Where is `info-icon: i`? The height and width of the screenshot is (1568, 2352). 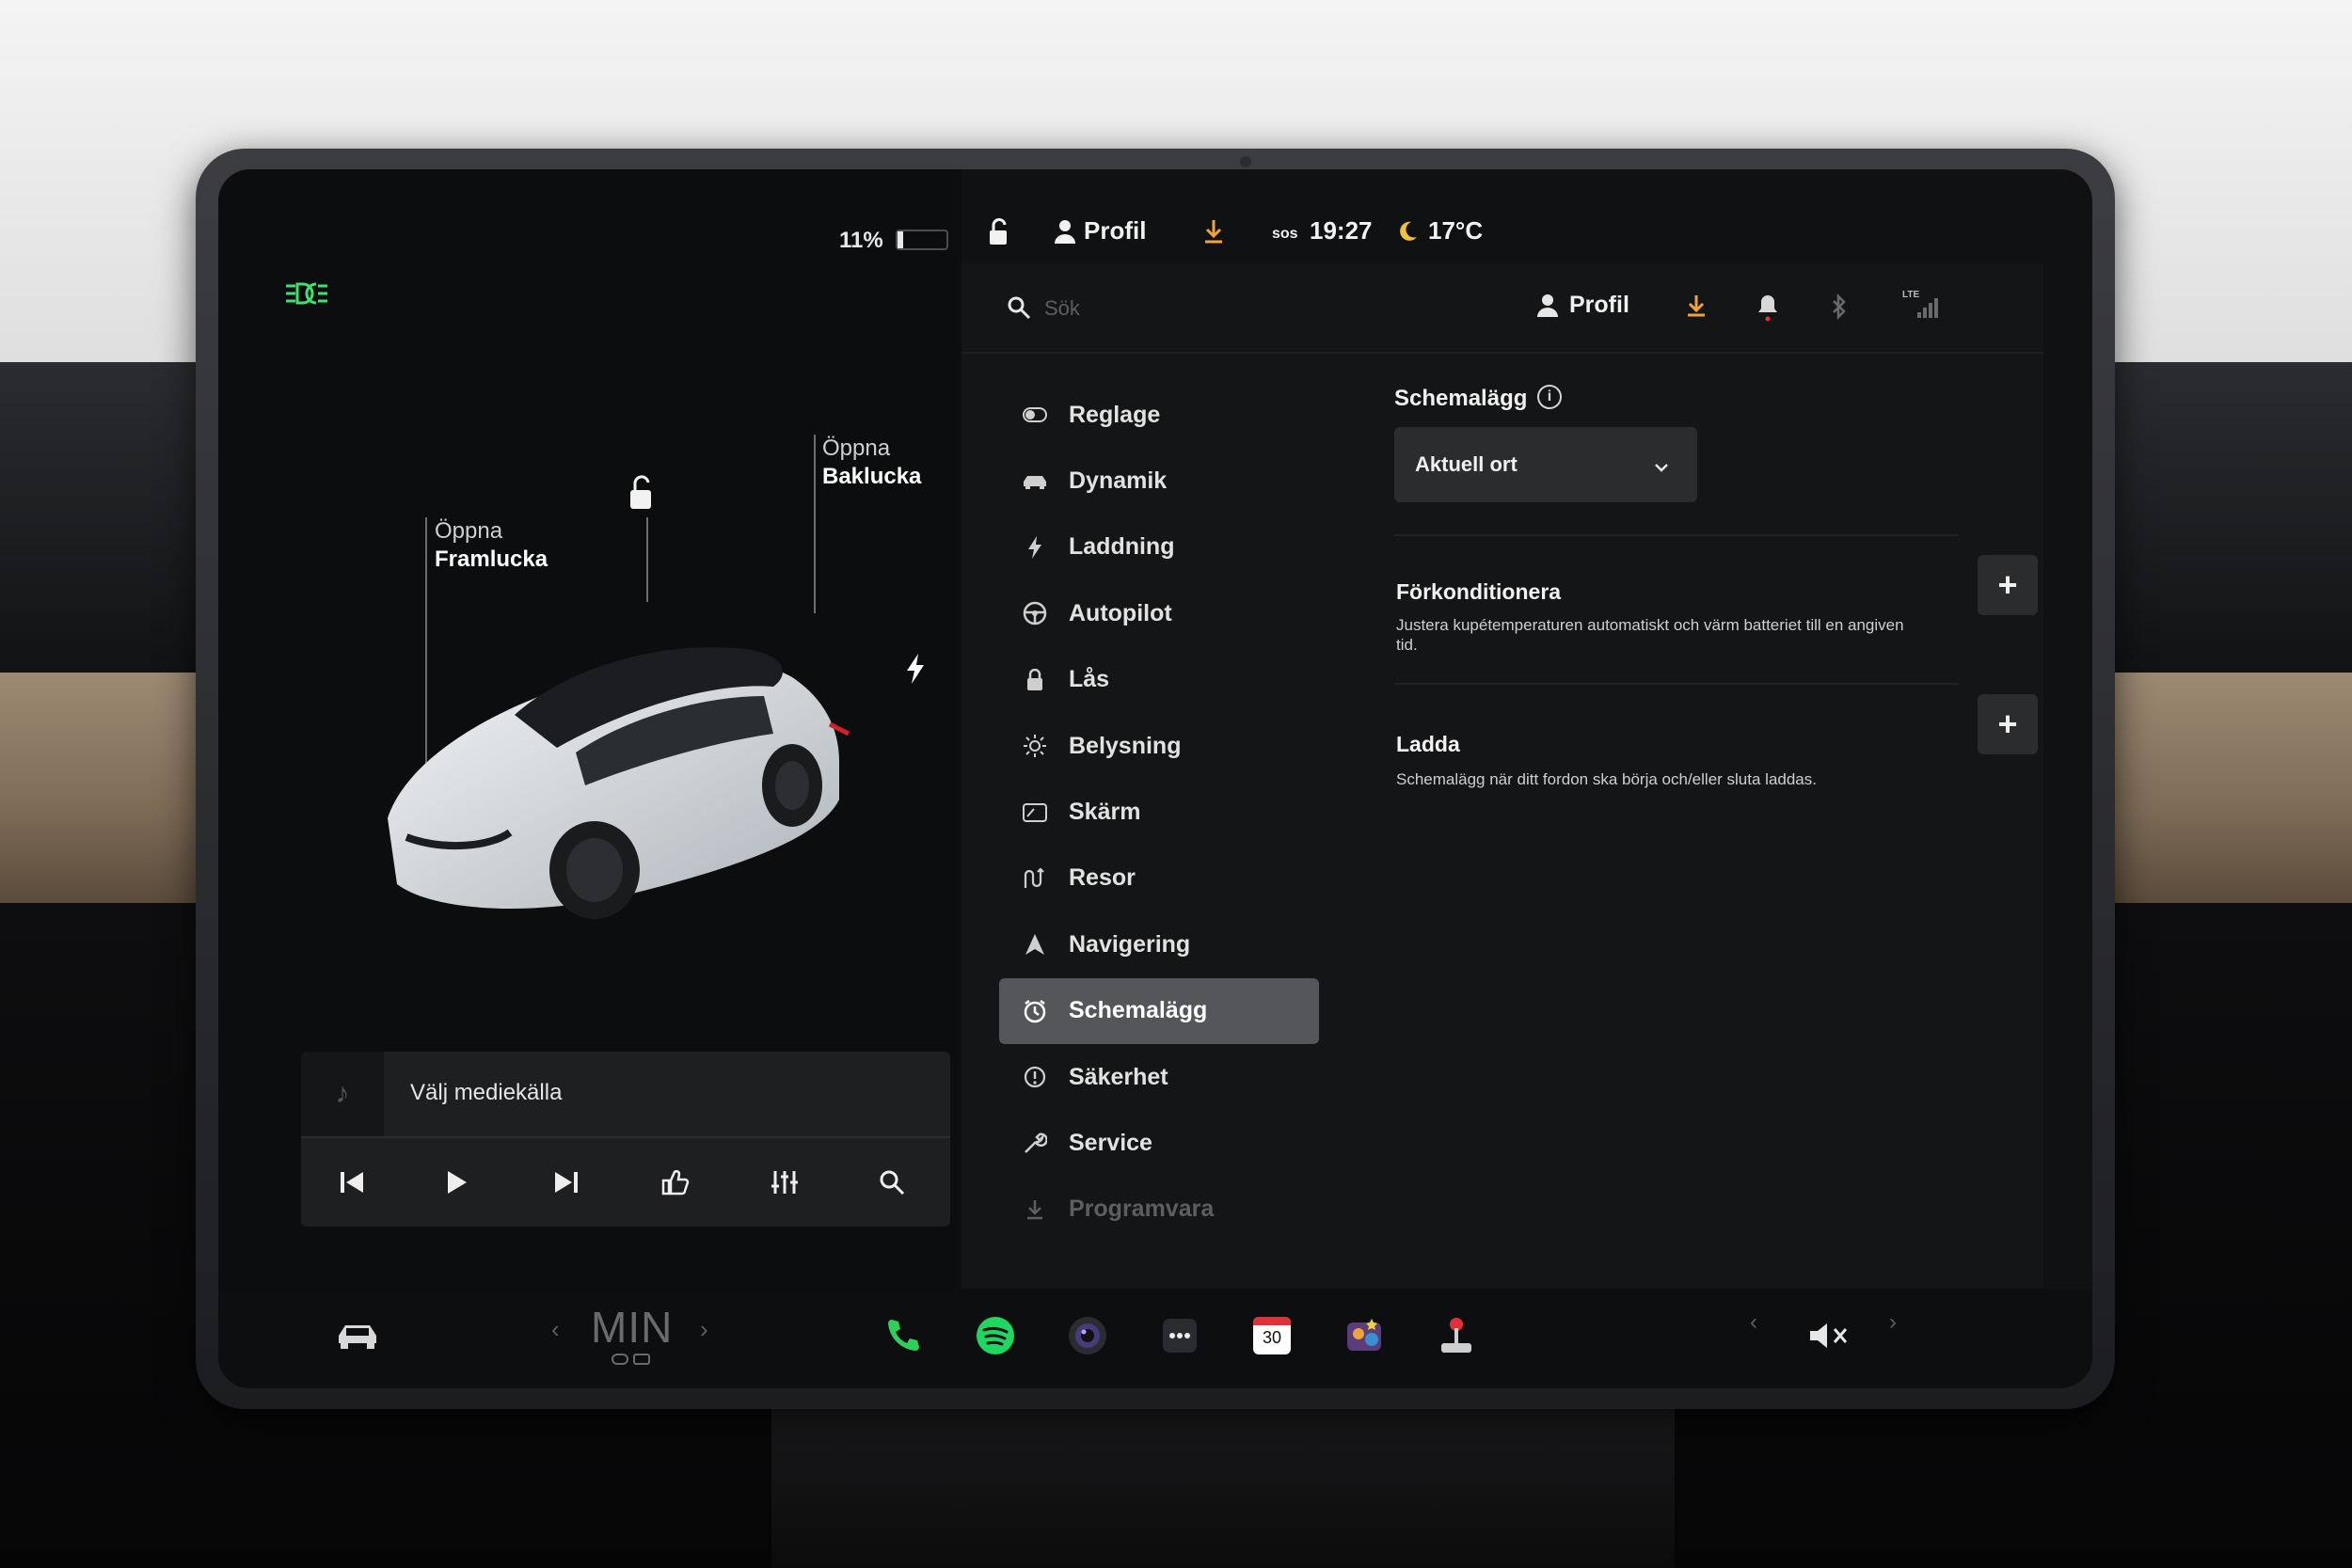 info-icon: i is located at coordinates (1549, 397).